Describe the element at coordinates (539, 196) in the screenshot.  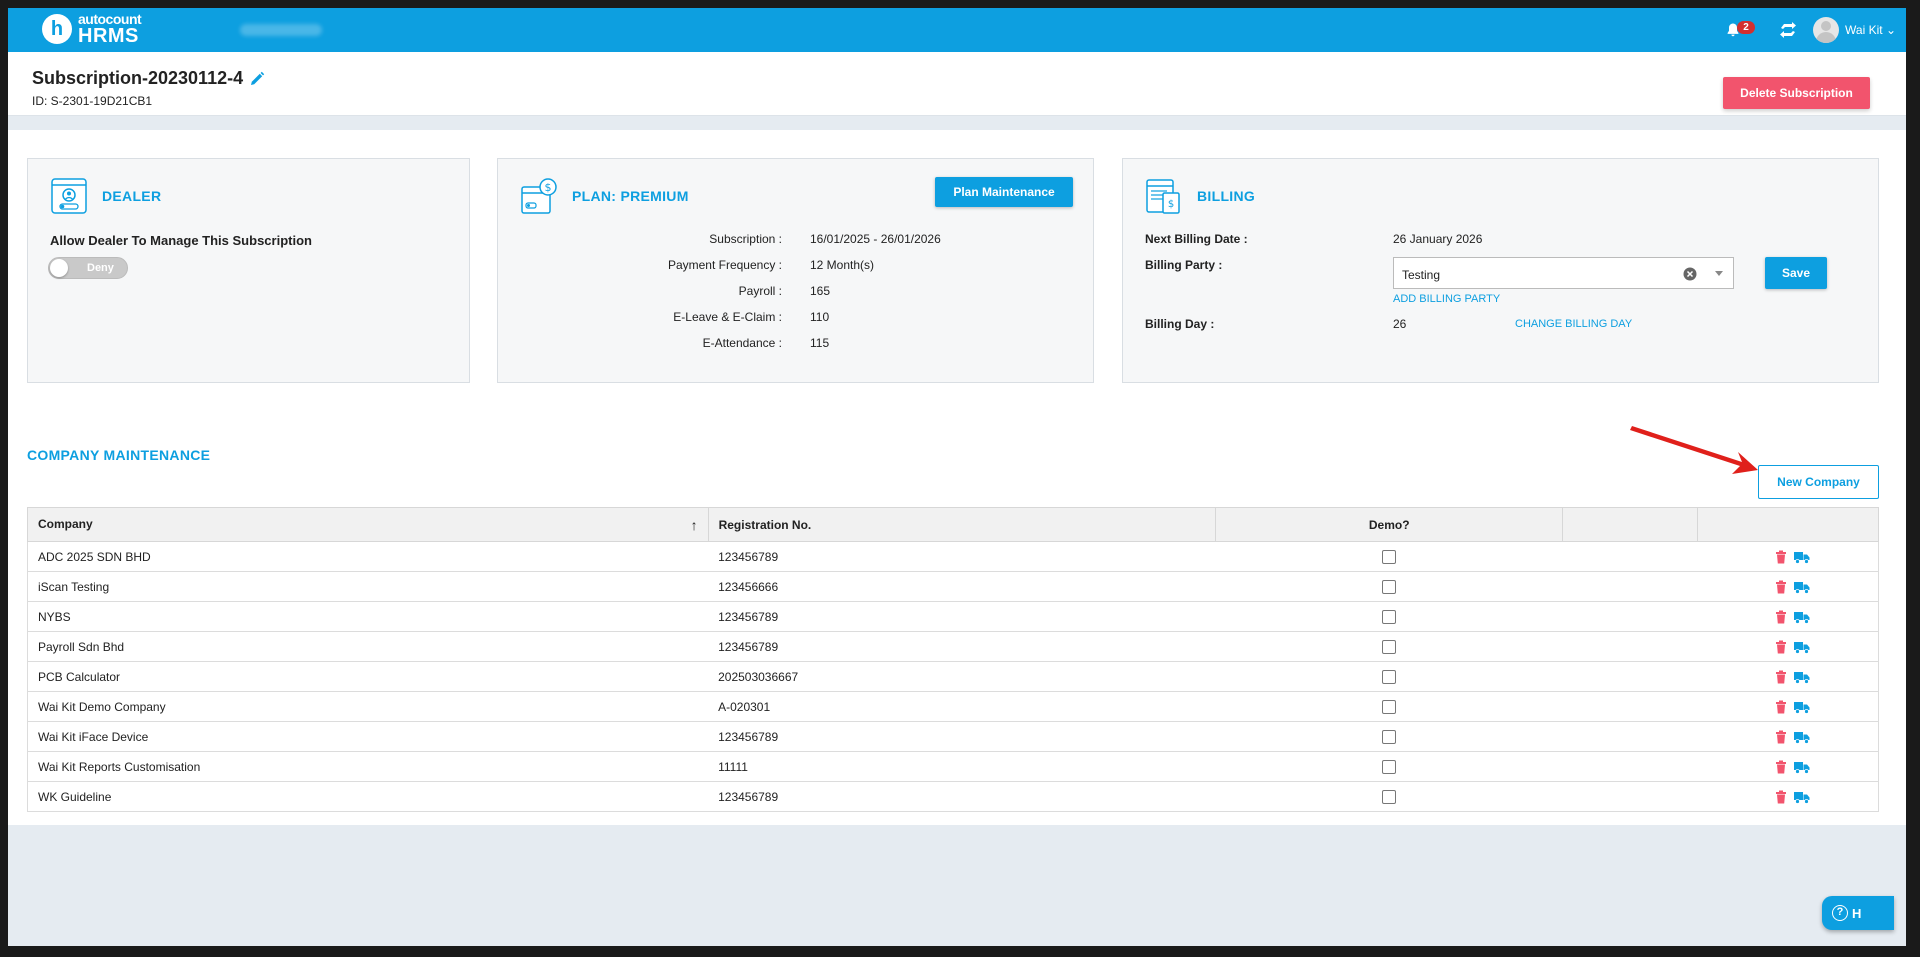
I see `plan-dollar-icon: $` at that location.